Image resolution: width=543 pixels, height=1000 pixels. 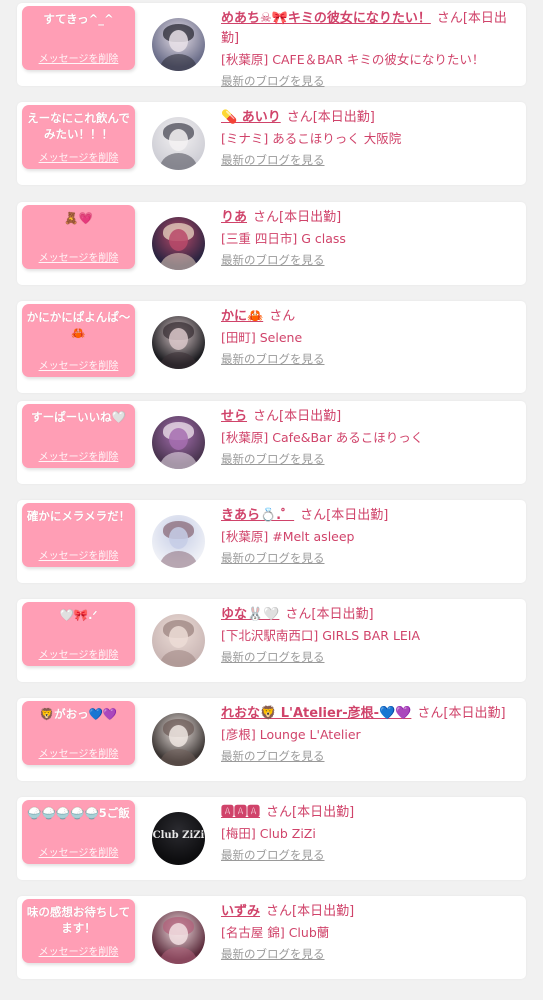 What do you see at coordinates (242, 316) in the screenshot?
I see `cast-name-link: かに🦀` at bounding box center [242, 316].